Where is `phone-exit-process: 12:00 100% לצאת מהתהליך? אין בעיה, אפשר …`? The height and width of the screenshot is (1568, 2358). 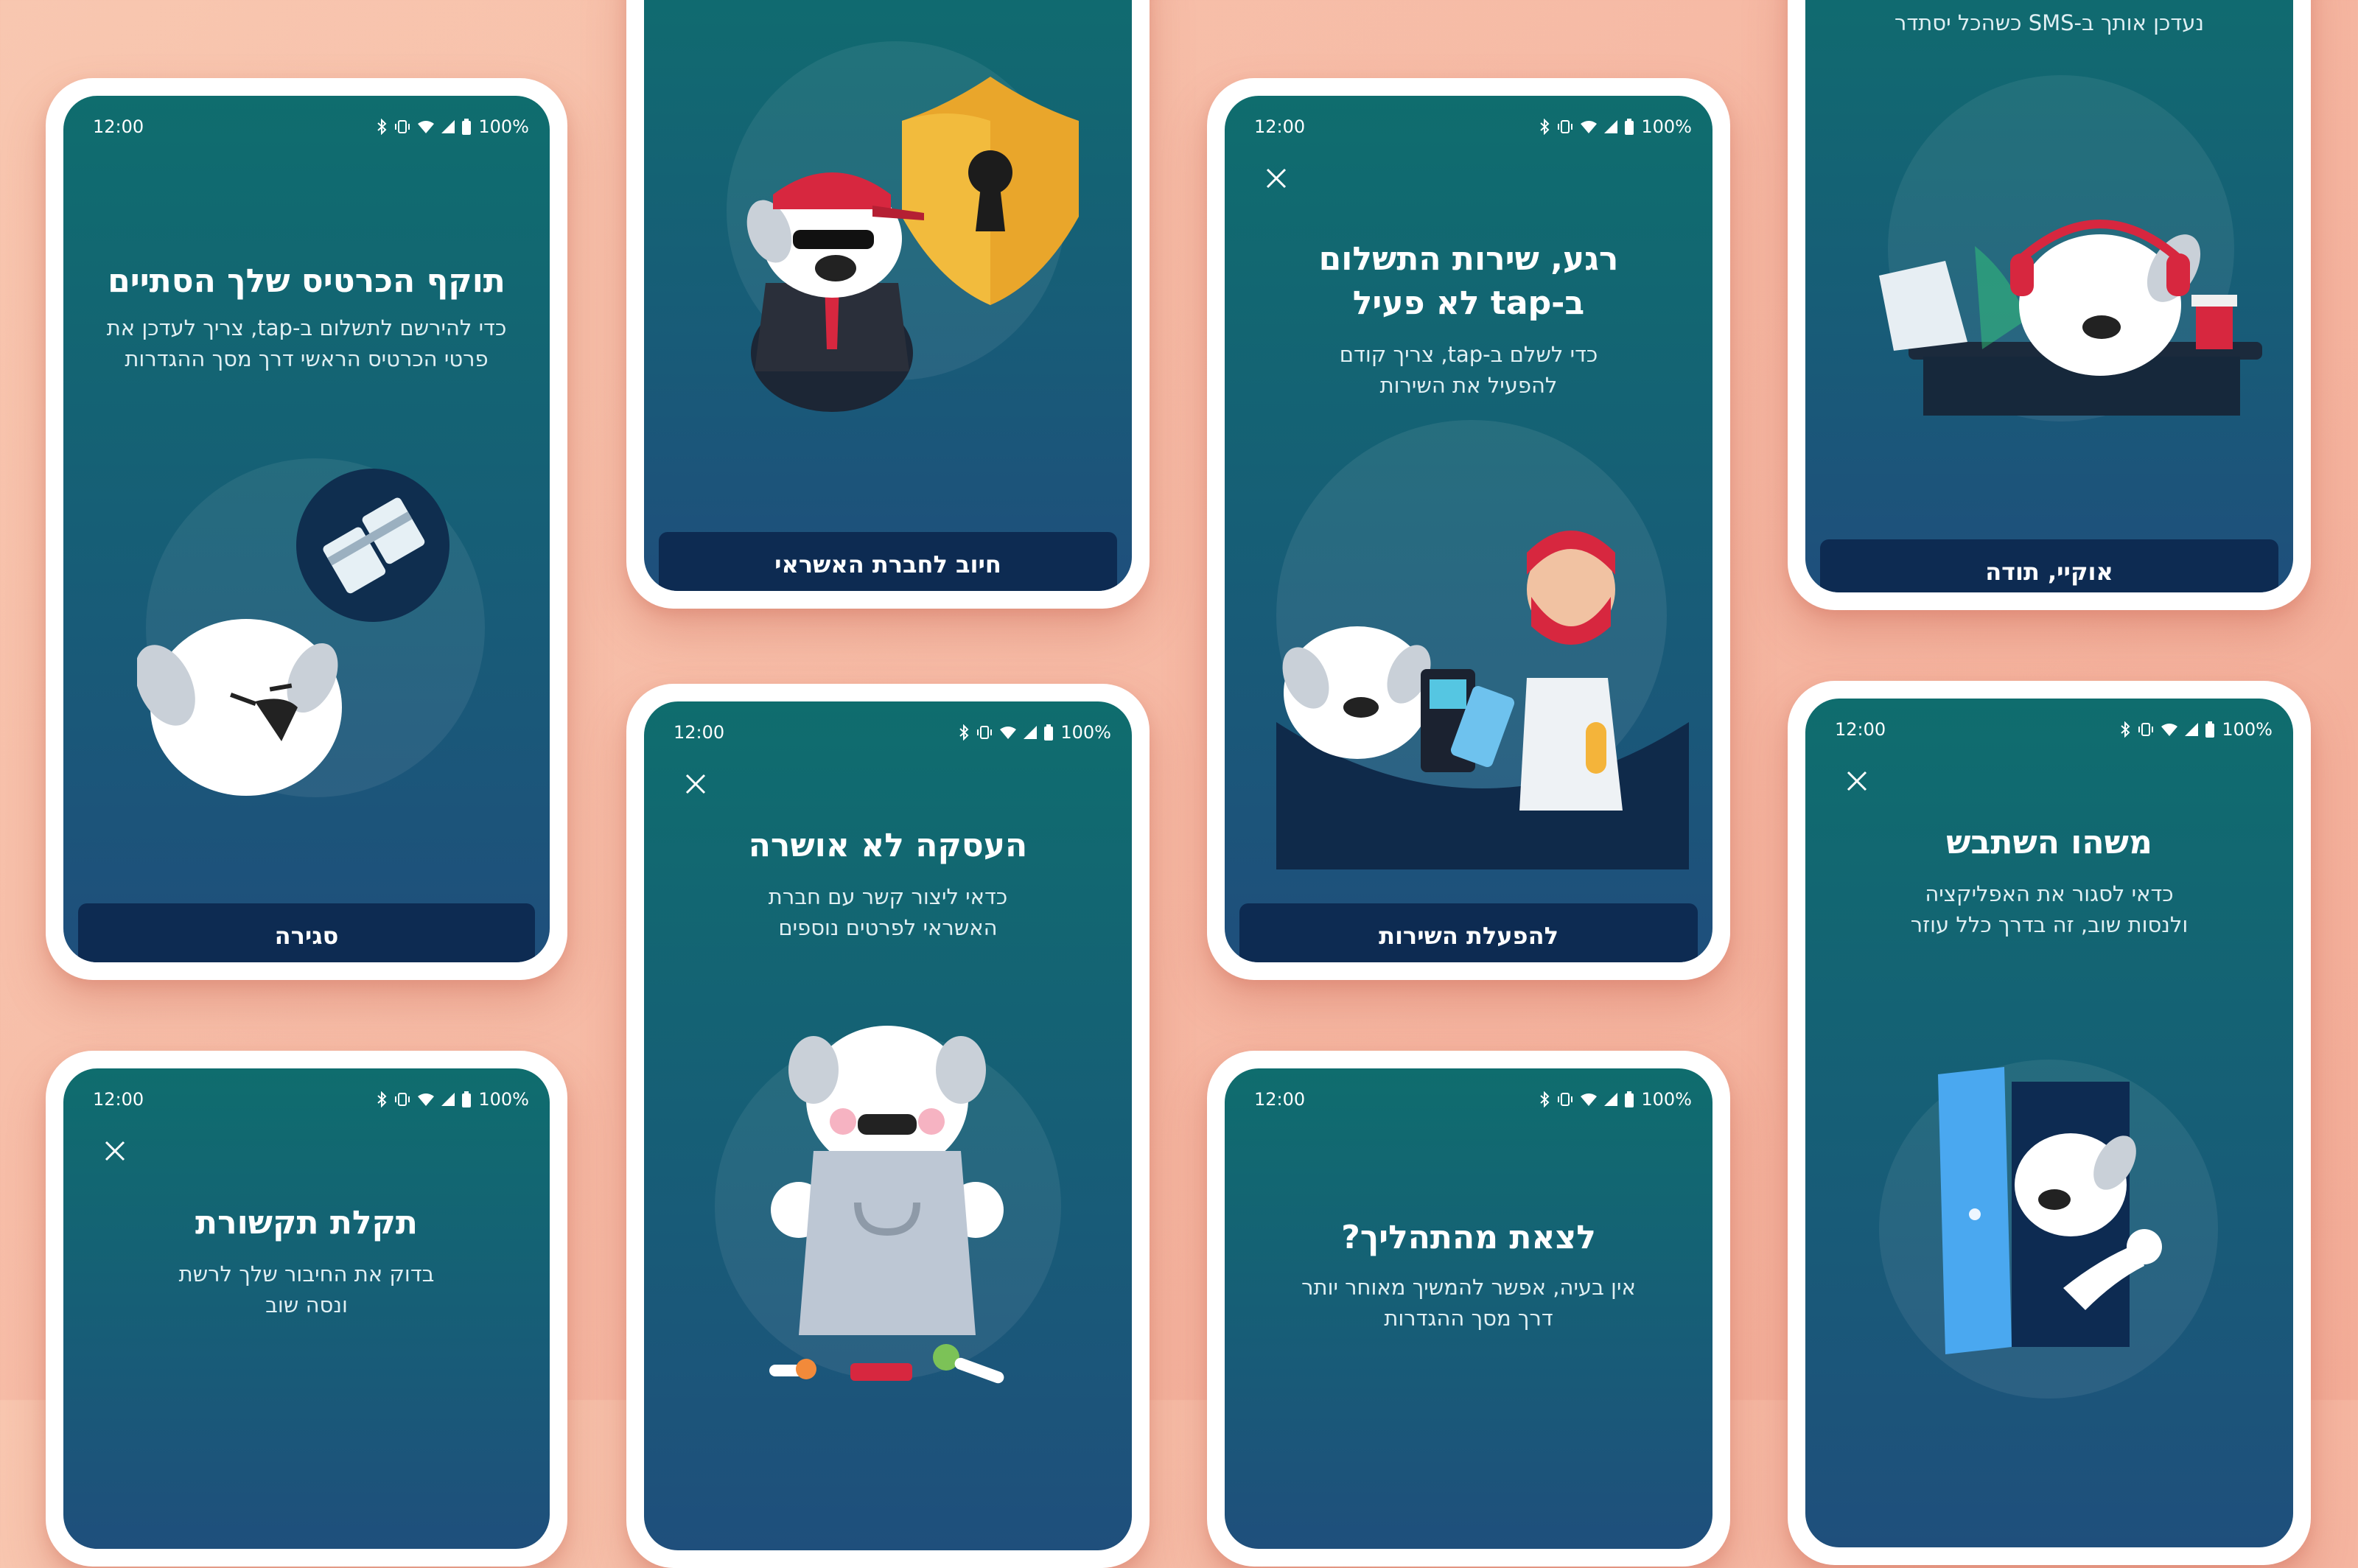
phone-exit-process: 12:00 100% לצאת מהתהליך? אין בעיה, אפשר … is located at coordinates (1468, 1309).